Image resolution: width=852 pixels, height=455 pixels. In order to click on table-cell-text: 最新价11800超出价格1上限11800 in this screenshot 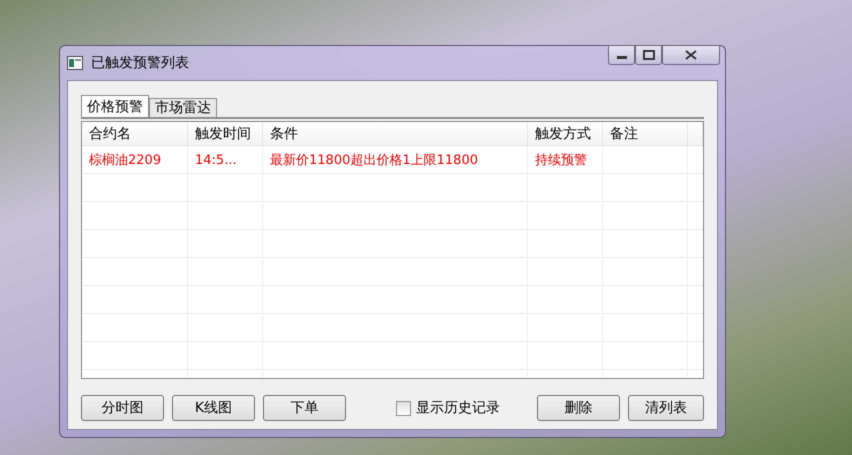, I will do `click(374, 161)`.